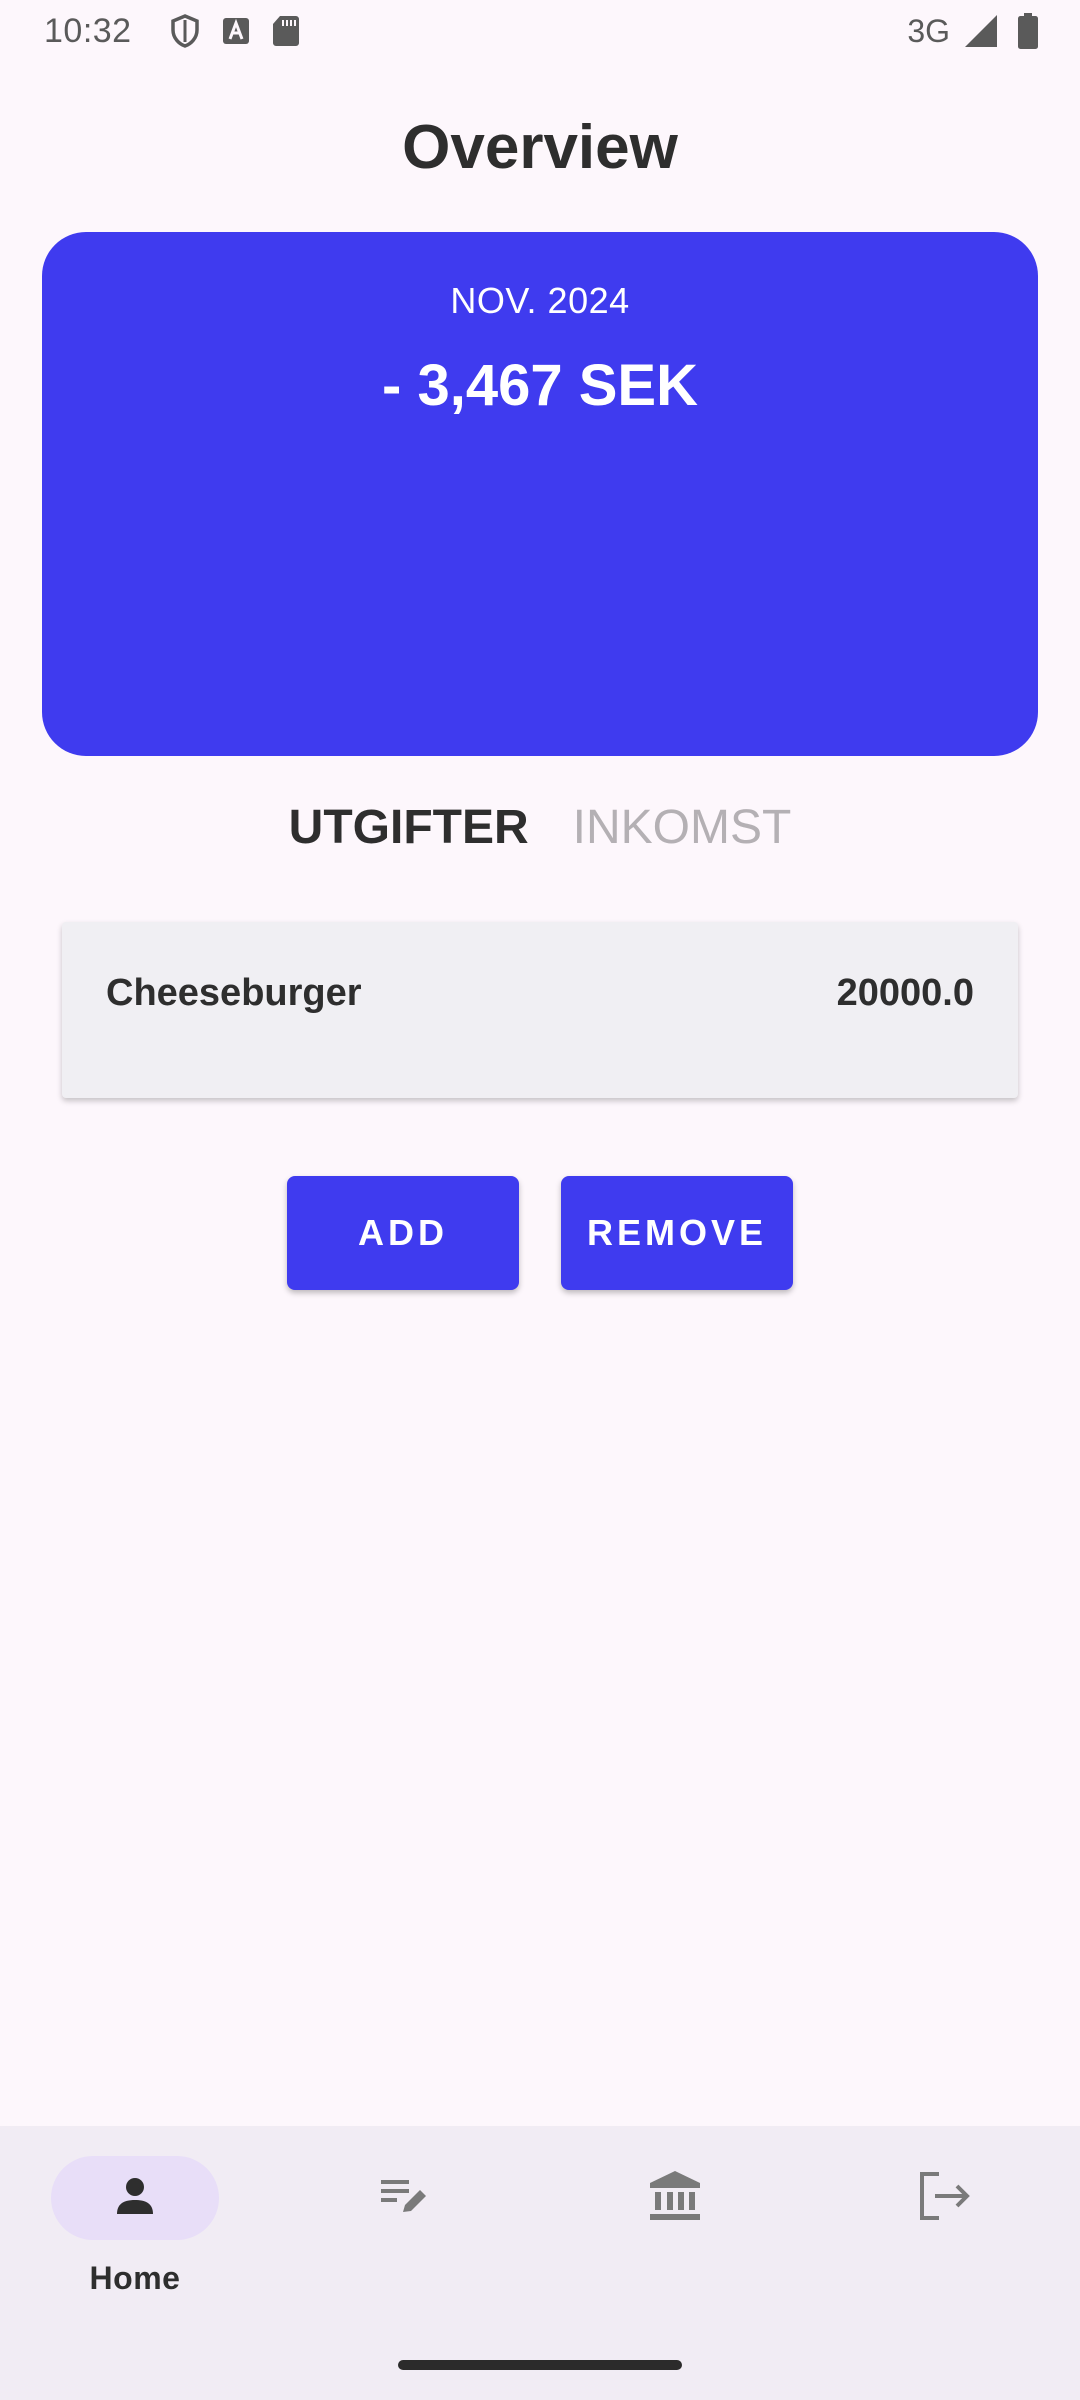 This screenshot has width=1080, height=2400. What do you see at coordinates (540, 385) in the screenshot?
I see `summary-total: - 3,467 SEK` at bounding box center [540, 385].